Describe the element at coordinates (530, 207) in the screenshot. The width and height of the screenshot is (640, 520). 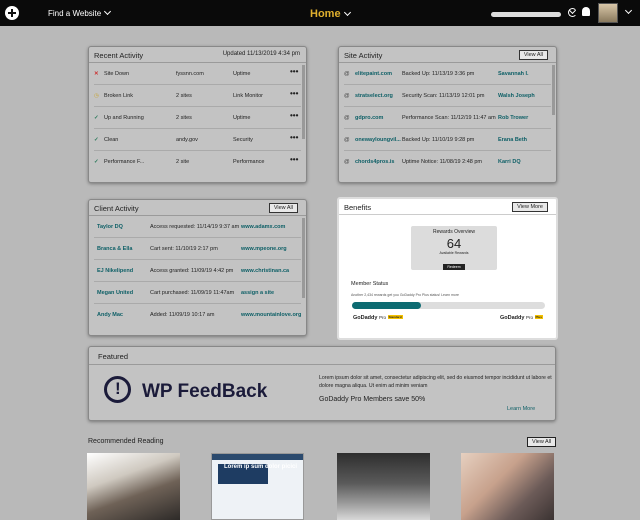
I see `view-more-button: View More` at that location.